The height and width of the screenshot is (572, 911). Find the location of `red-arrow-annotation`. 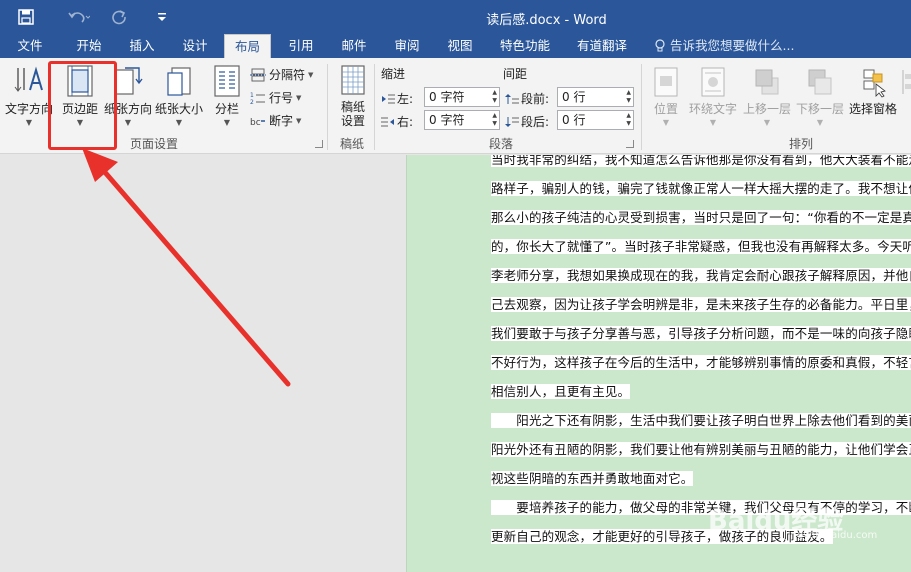

red-arrow-annotation is located at coordinates (186, 267).